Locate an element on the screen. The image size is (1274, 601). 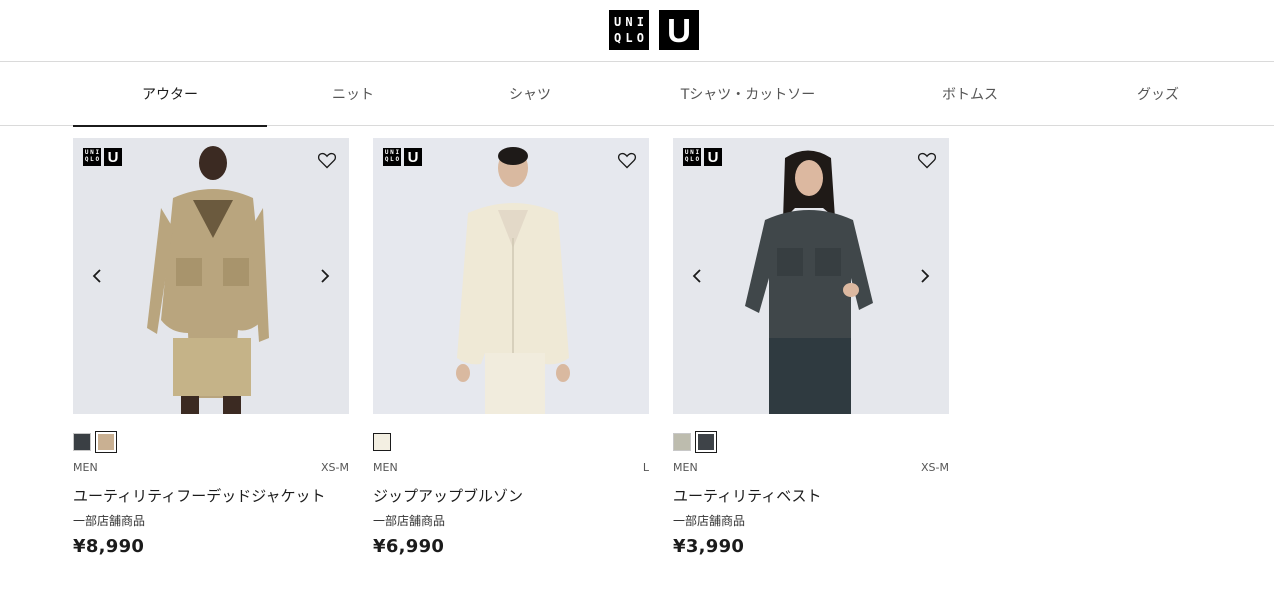
tab-label: グッズ is located at coordinates (1158, 95).